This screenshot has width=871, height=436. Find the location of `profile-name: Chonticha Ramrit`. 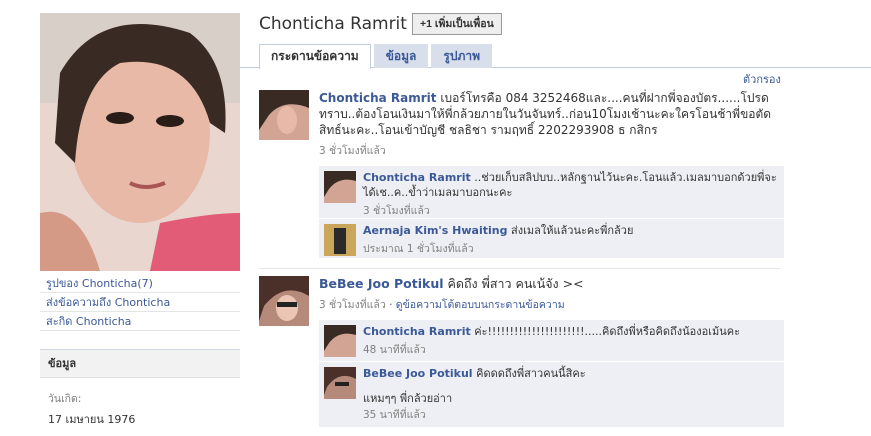

profile-name: Chonticha Ramrit is located at coordinates (333, 24).